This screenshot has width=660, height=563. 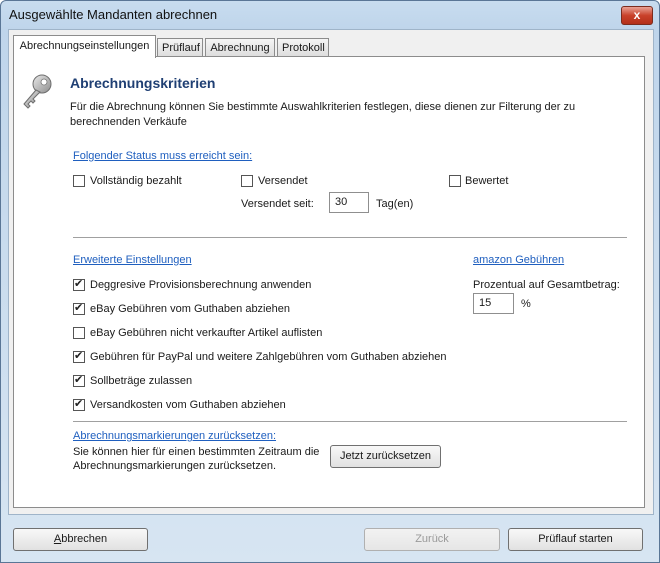 I want to click on cancel-button-label: bbrechen, so click(x=84, y=539).